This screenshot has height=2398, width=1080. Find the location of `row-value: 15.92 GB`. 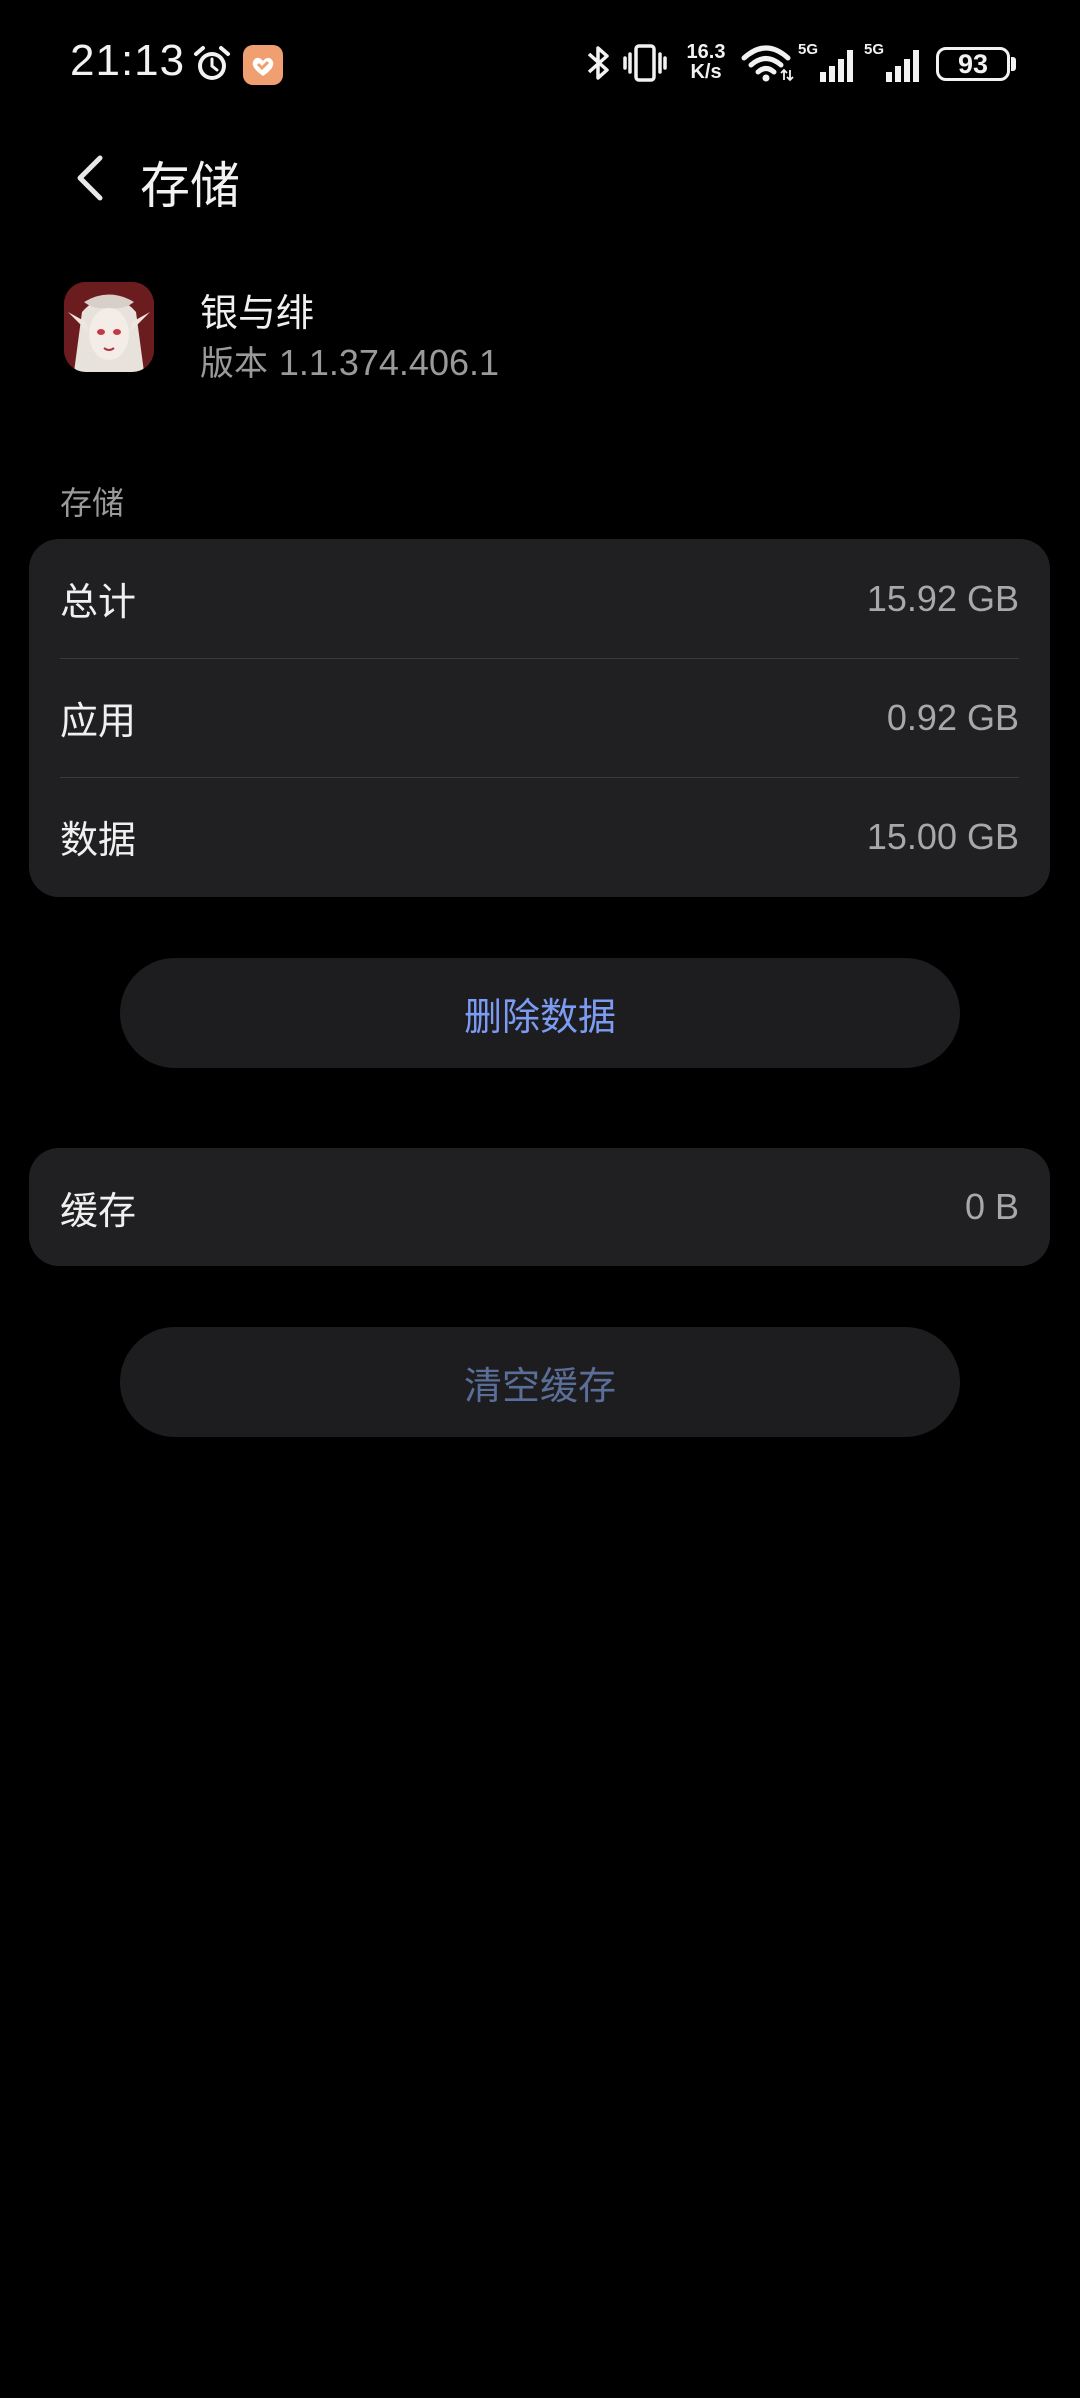

row-value: 15.92 GB is located at coordinates (942, 598).